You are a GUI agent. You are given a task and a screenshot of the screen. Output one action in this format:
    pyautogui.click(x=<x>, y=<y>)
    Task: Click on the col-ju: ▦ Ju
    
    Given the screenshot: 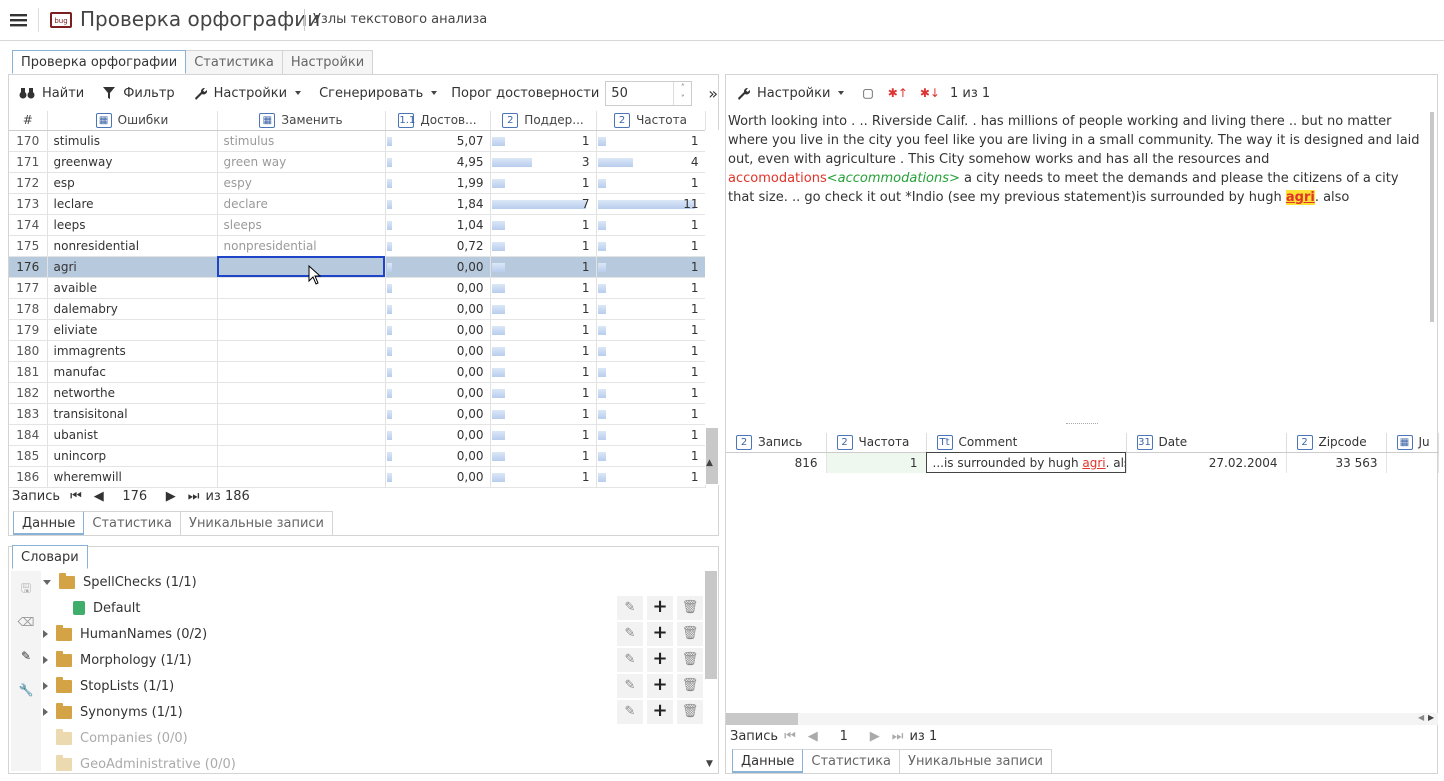 What is the action you would take?
    pyautogui.click(x=1412, y=443)
    